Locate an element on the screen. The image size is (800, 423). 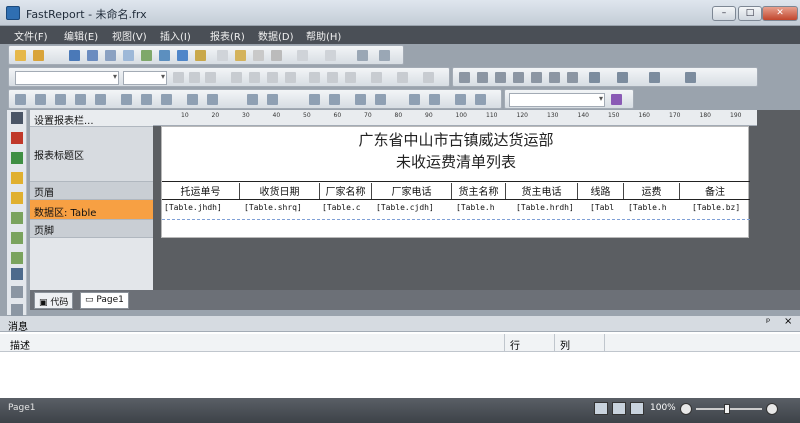
border-none-icon is located at coordinates (554, 77).